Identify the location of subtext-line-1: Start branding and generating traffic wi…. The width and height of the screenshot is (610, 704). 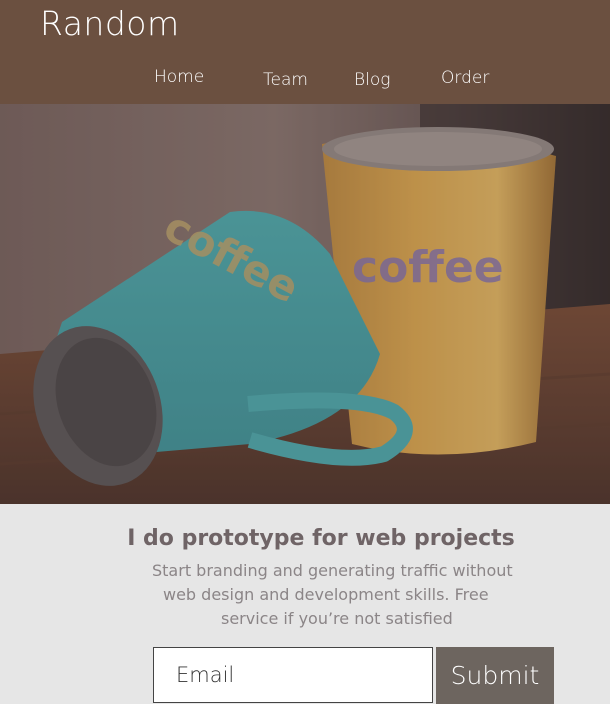
(332, 570).